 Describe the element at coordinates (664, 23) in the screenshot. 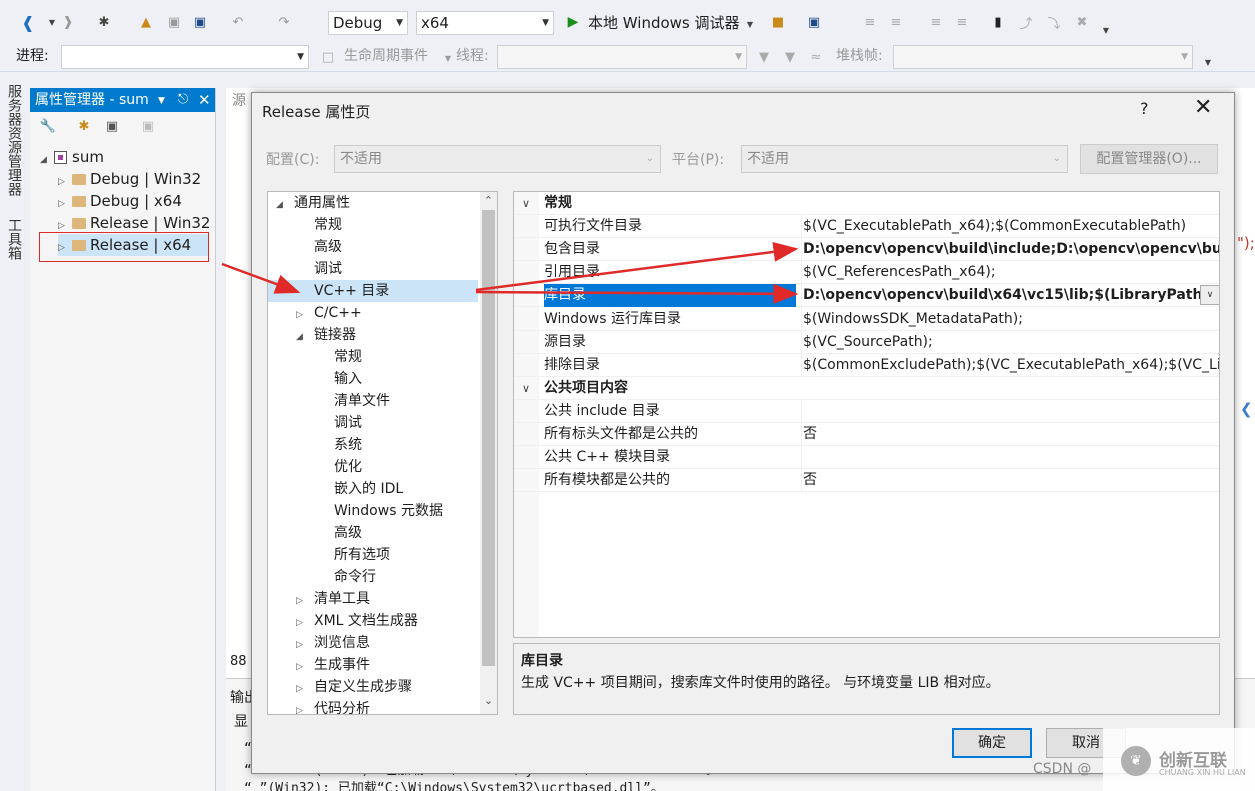

I see `run-debugger-button: 本地 Windows 调试器` at that location.